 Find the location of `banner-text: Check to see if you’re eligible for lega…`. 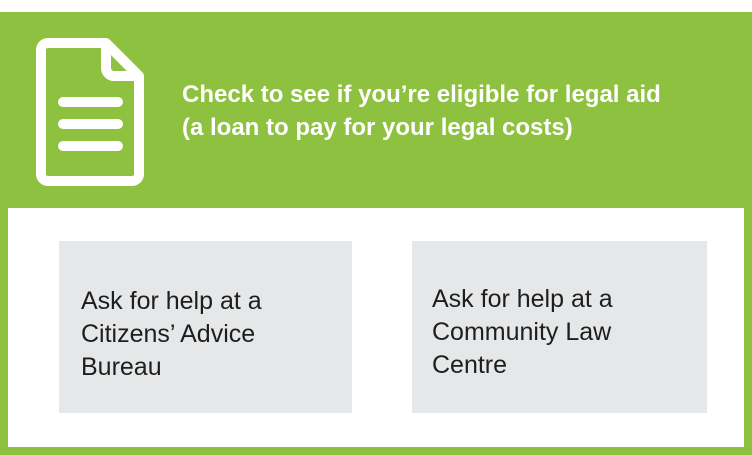

banner-text: Check to see if you’re eligible for lega… is located at coordinates (462, 111).